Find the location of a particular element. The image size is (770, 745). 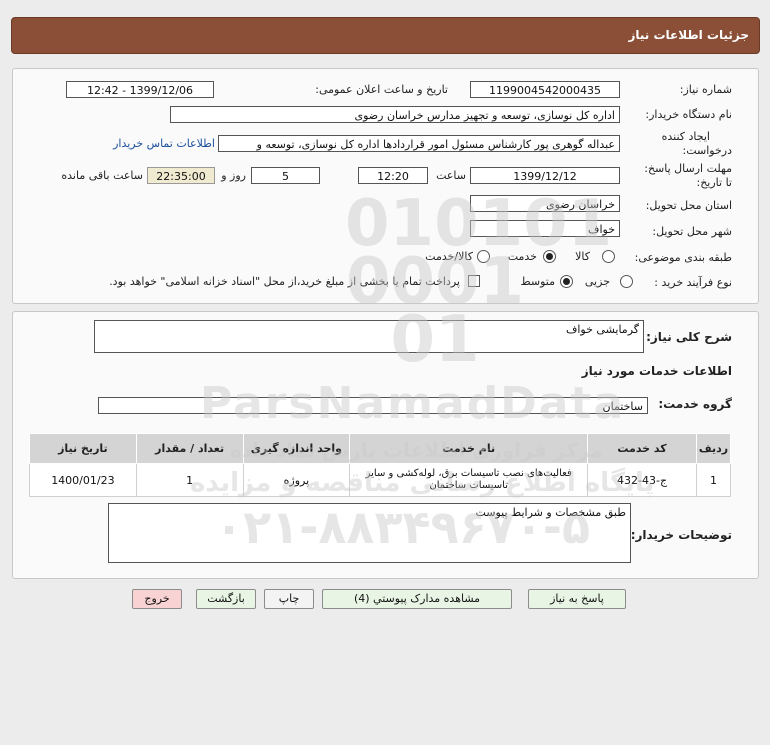

service-group-label: گروه خدمت: is located at coordinates (695, 404).